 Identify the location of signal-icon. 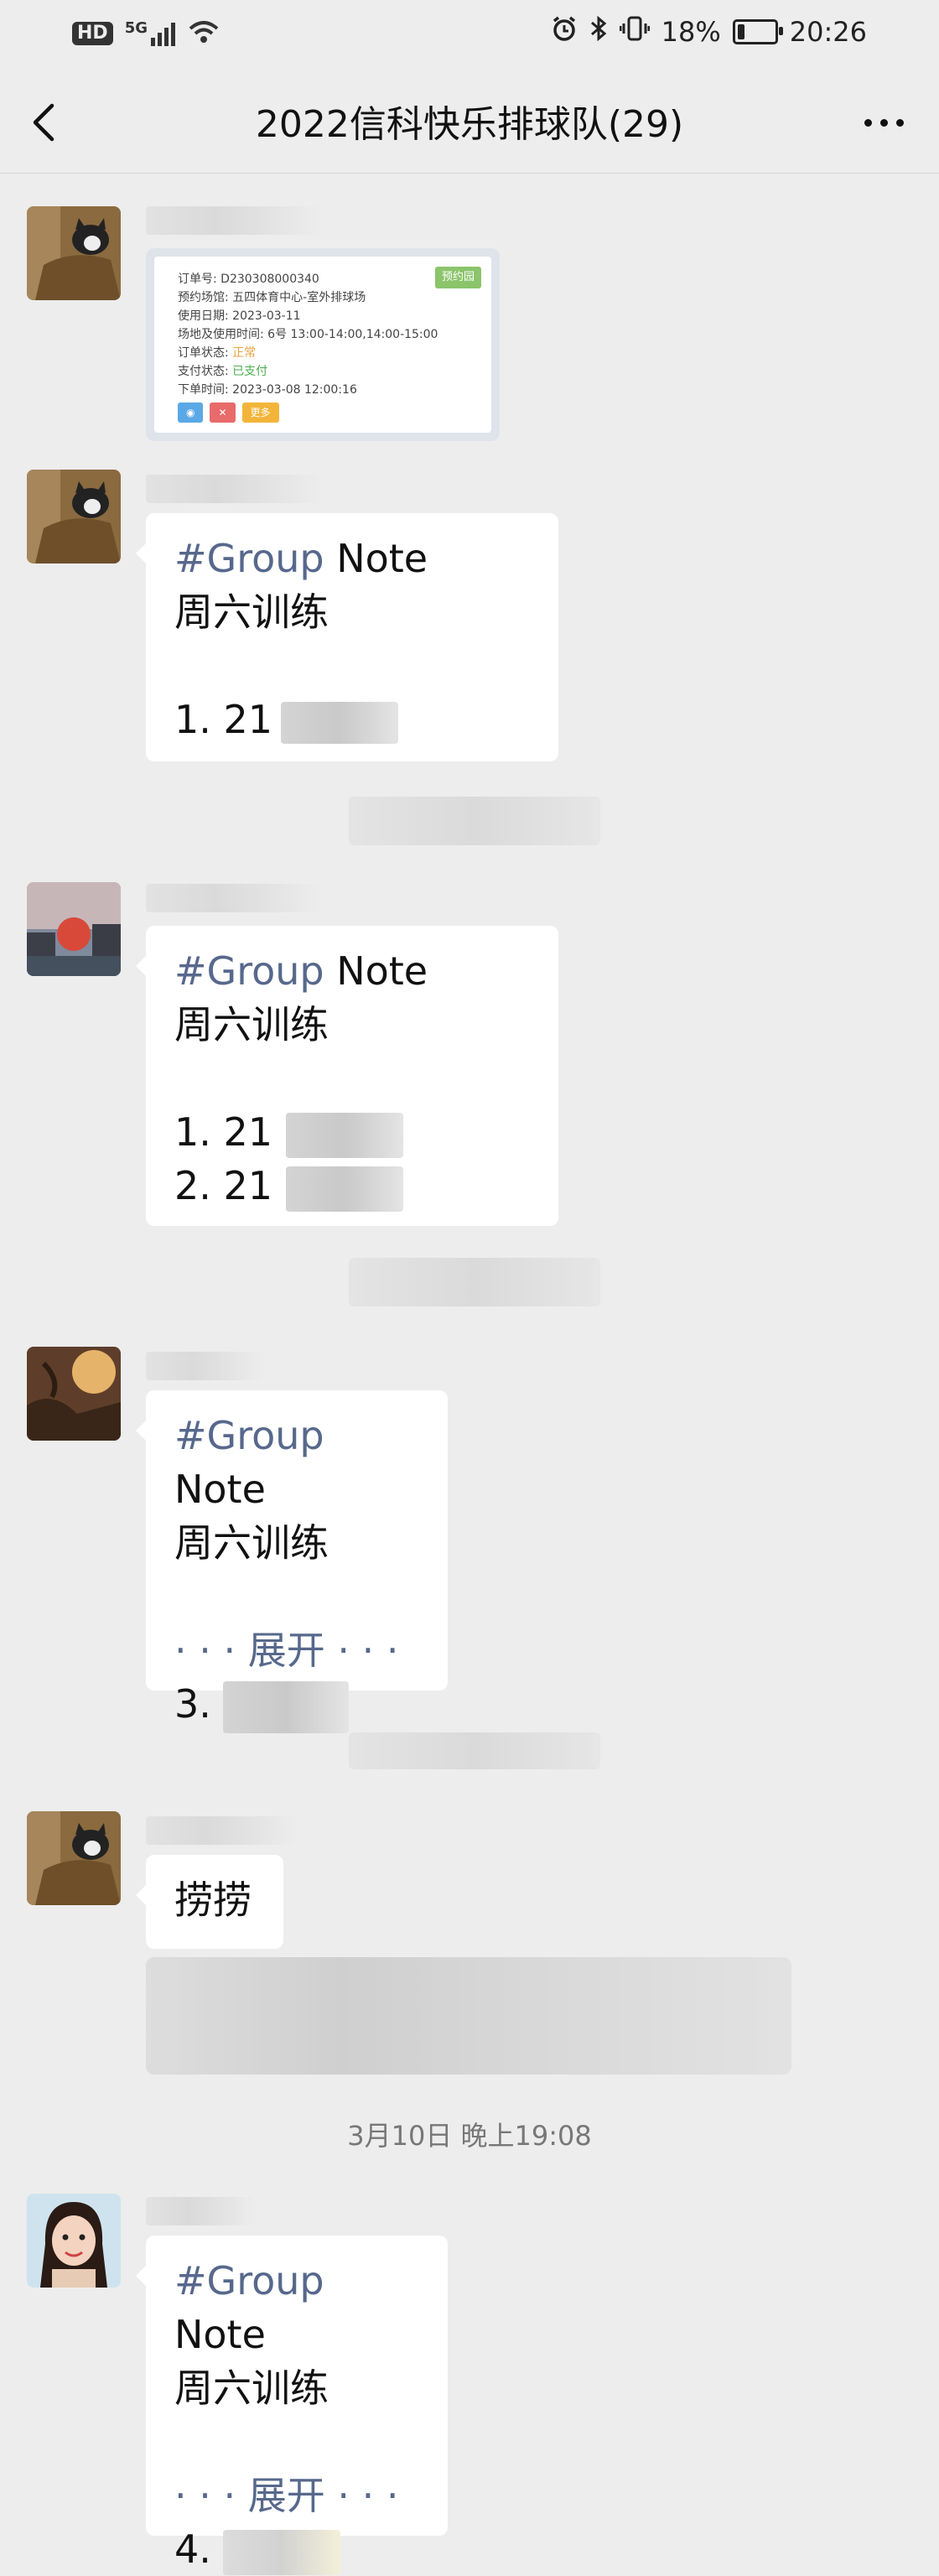
(163, 33).